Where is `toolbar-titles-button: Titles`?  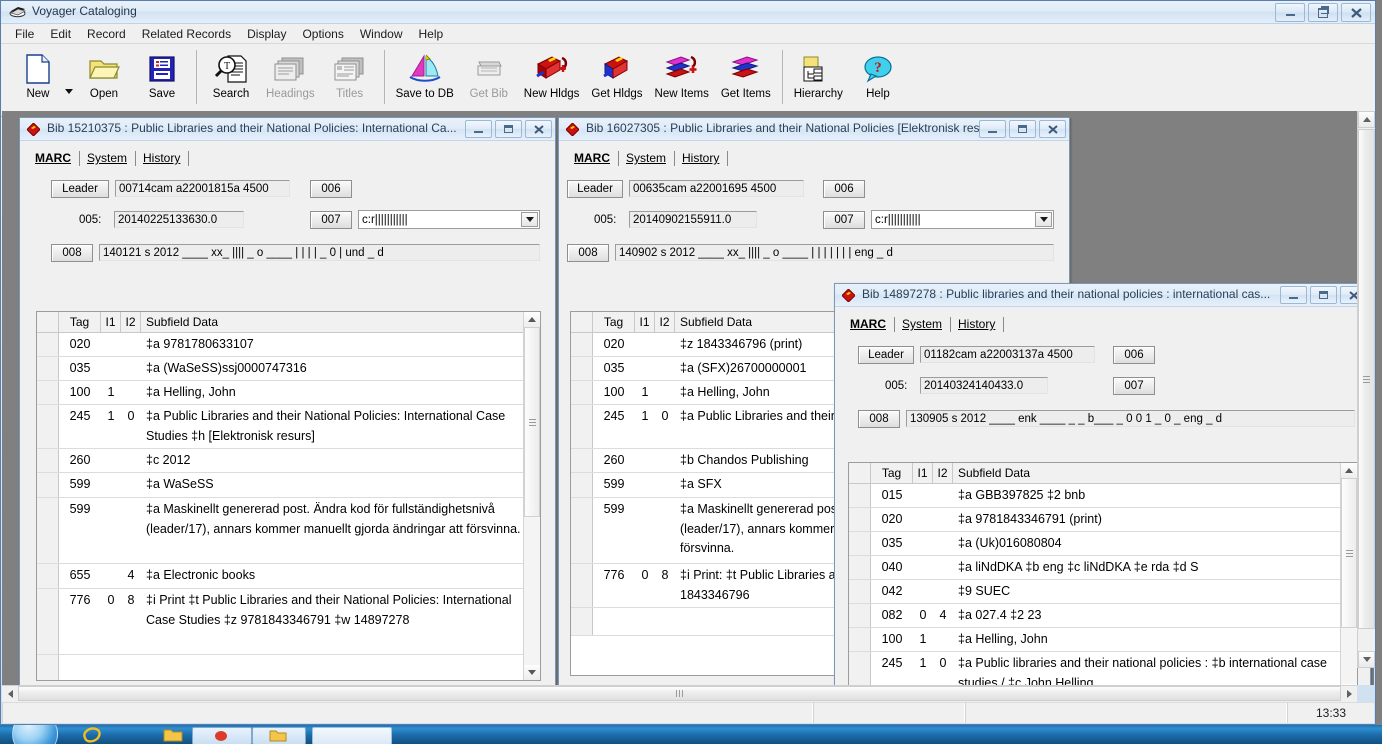 toolbar-titles-button: Titles is located at coordinates (350, 79).